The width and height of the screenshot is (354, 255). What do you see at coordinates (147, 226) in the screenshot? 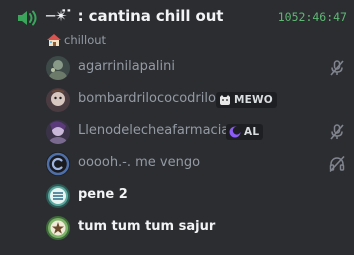
I see `member-name: tum tum tum sajur` at bounding box center [147, 226].